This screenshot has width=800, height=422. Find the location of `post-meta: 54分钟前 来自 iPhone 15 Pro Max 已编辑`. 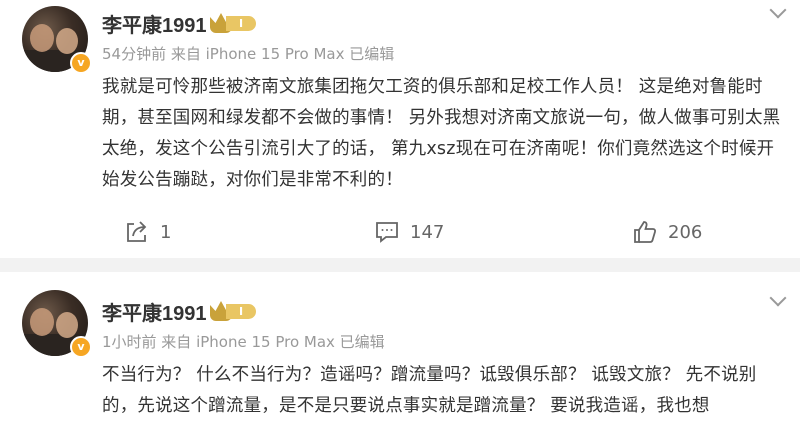

post-meta: 54分钟前 来自 iPhone 15 Pro Max 已编辑 is located at coordinates (248, 54).